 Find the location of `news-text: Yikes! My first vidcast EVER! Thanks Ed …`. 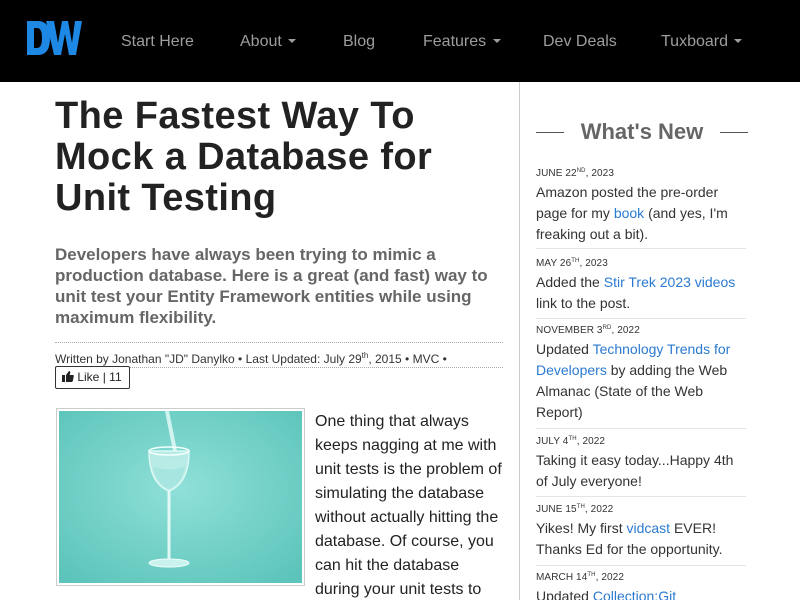

news-text: Yikes! My first vidcast EVER! Thanks Ed … is located at coordinates (629, 538).